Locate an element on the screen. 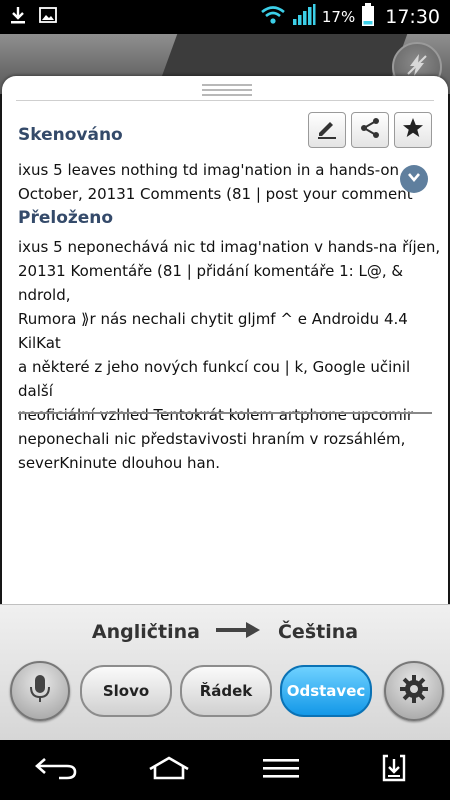  navigation-bar is located at coordinates (225, 770).